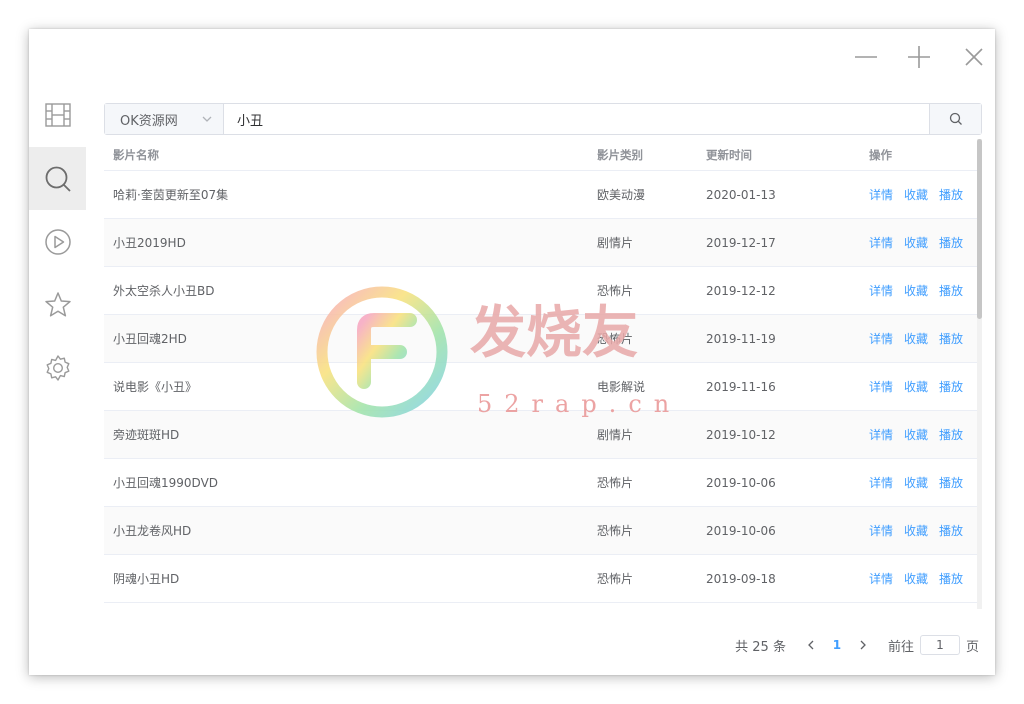  I want to click on header-ops: 操作, so click(880, 154).